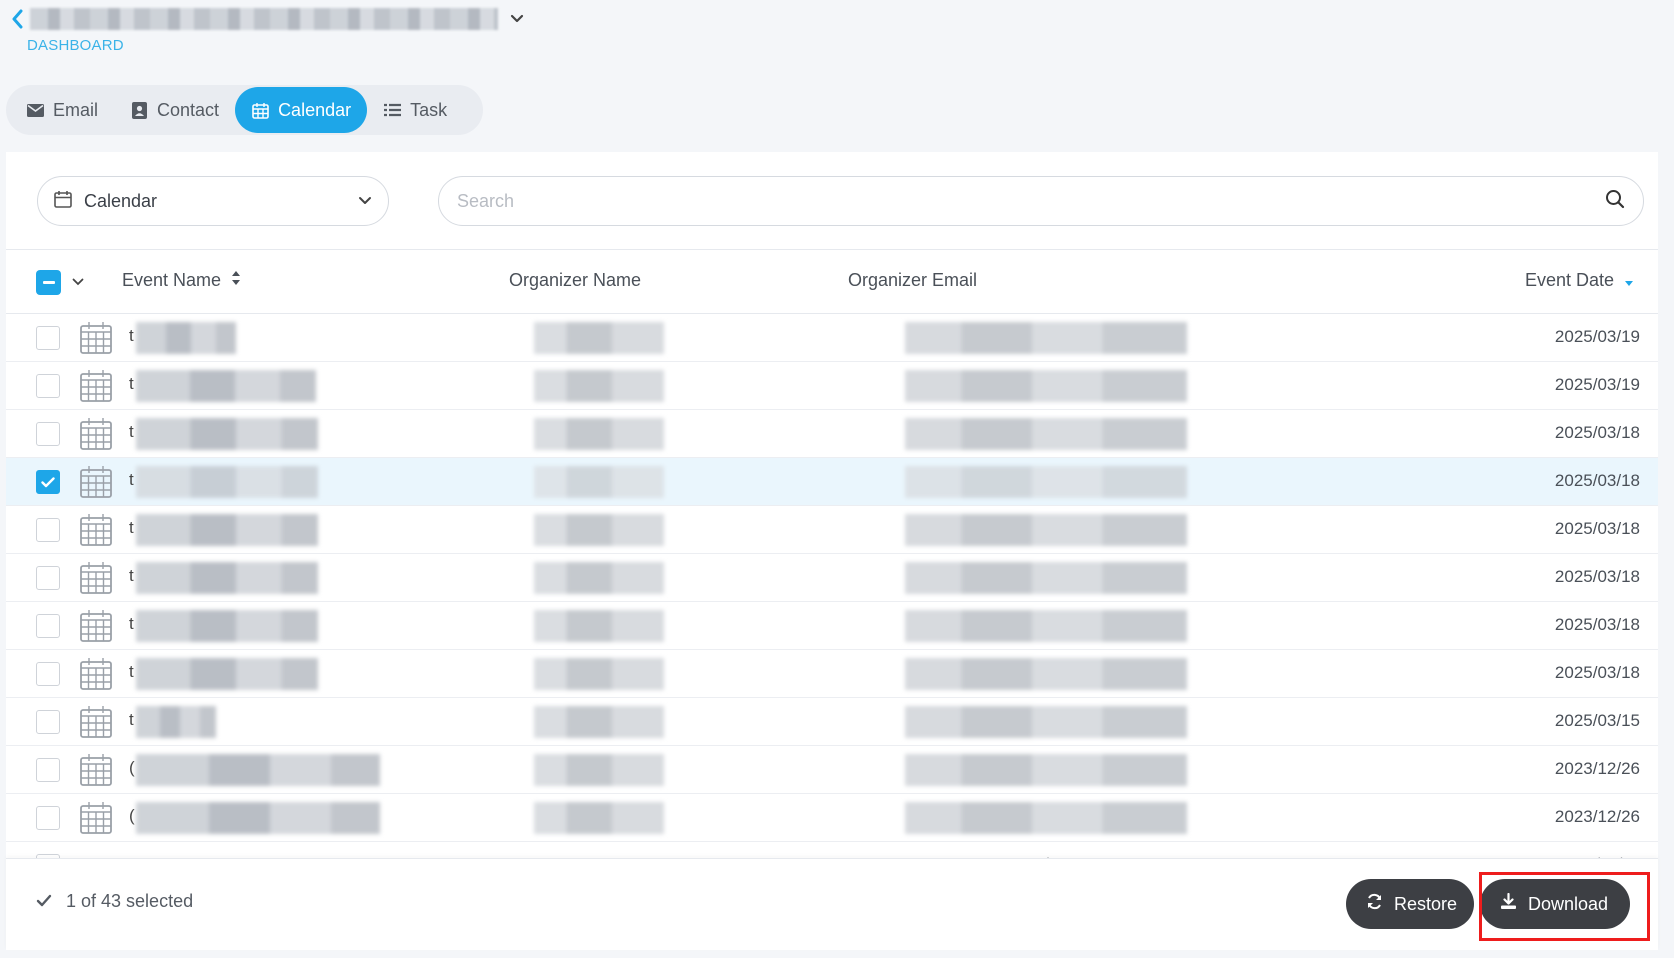 Image resolution: width=1674 pixels, height=958 pixels. I want to click on table-row: t 2025/03/15, so click(832, 722).